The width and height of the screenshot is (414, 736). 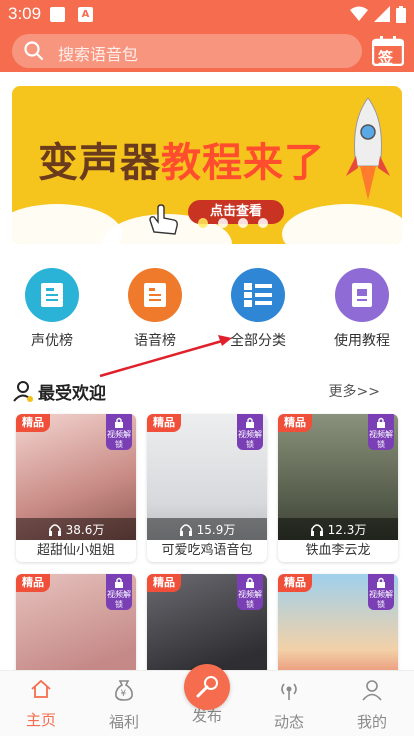 I want to click on play-count: 15.9万, so click(x=207, y=529).